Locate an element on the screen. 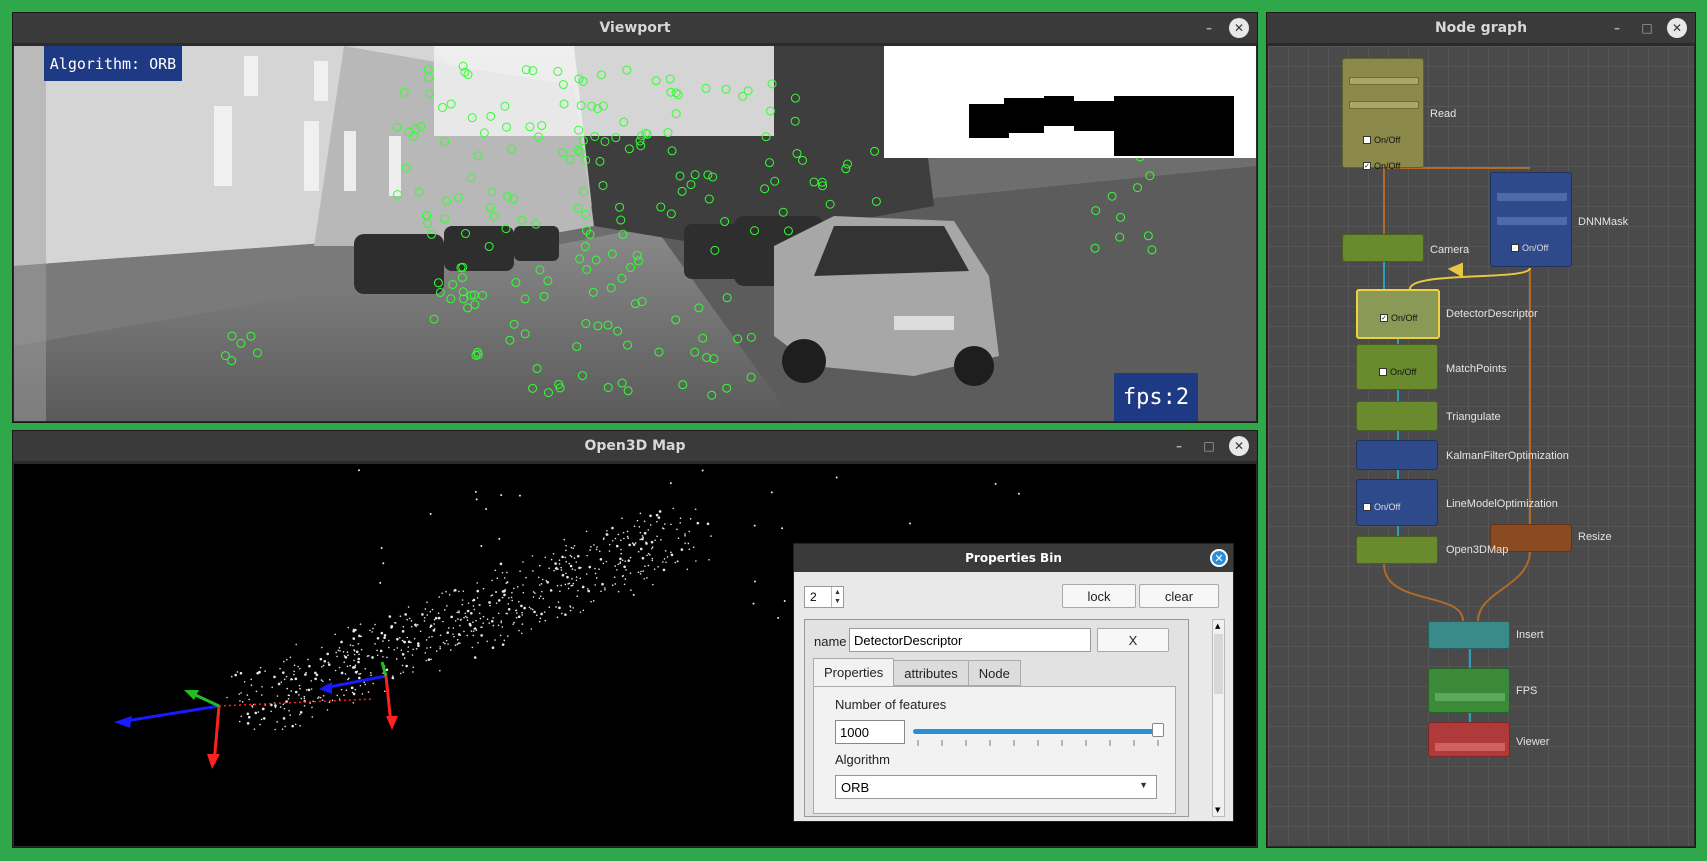 The width and height of the screenshot is (1707, 861). num-features-input: 1000 is located at coordinates (870, 732).